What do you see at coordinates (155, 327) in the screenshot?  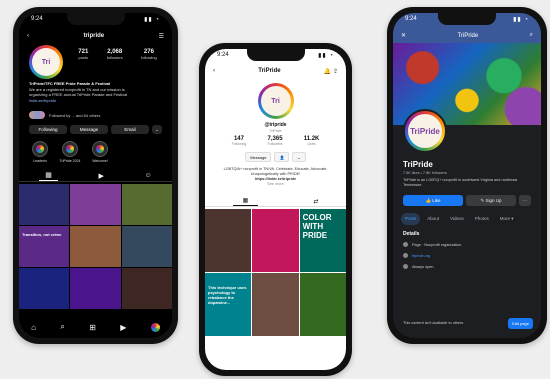 I see `profile-icon` at bounding box center [155, 327].